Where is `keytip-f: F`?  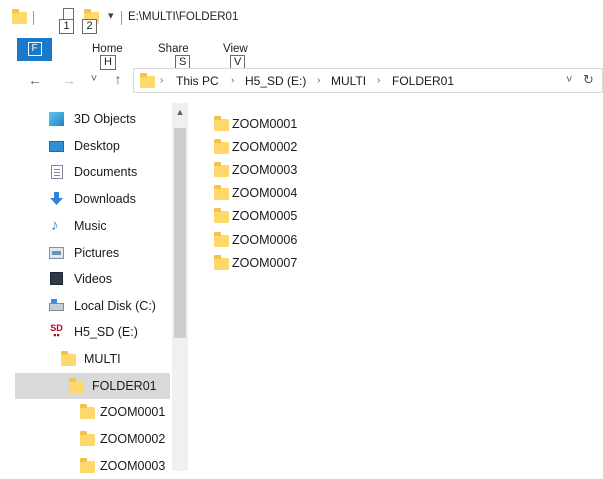 keytip-f: F is located at coordinates (34, 49).